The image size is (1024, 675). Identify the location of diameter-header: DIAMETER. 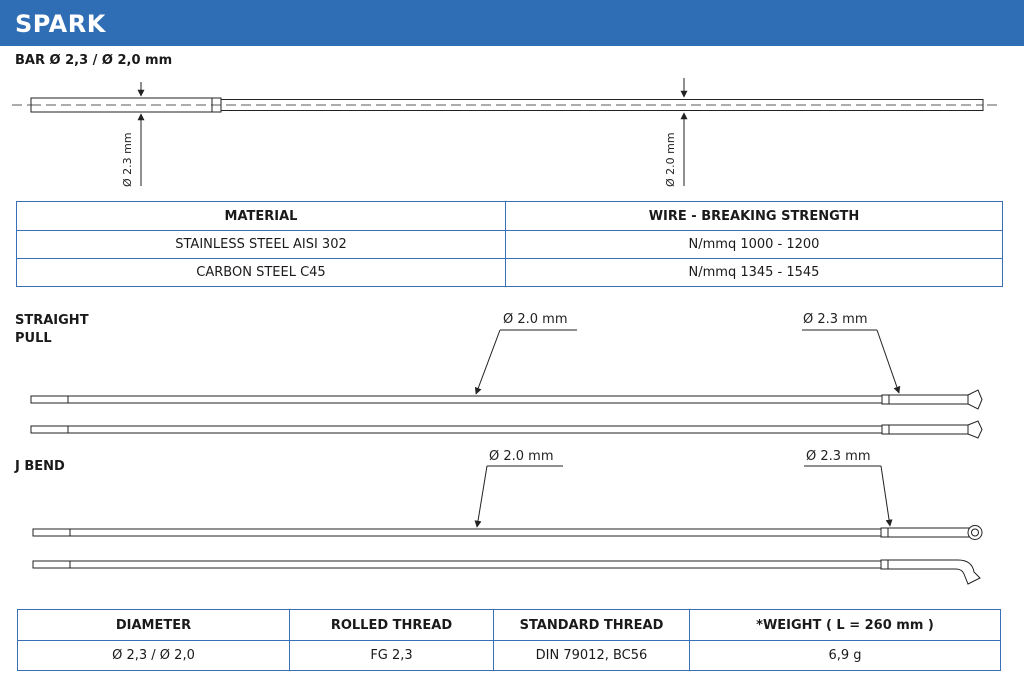
(153, 625).